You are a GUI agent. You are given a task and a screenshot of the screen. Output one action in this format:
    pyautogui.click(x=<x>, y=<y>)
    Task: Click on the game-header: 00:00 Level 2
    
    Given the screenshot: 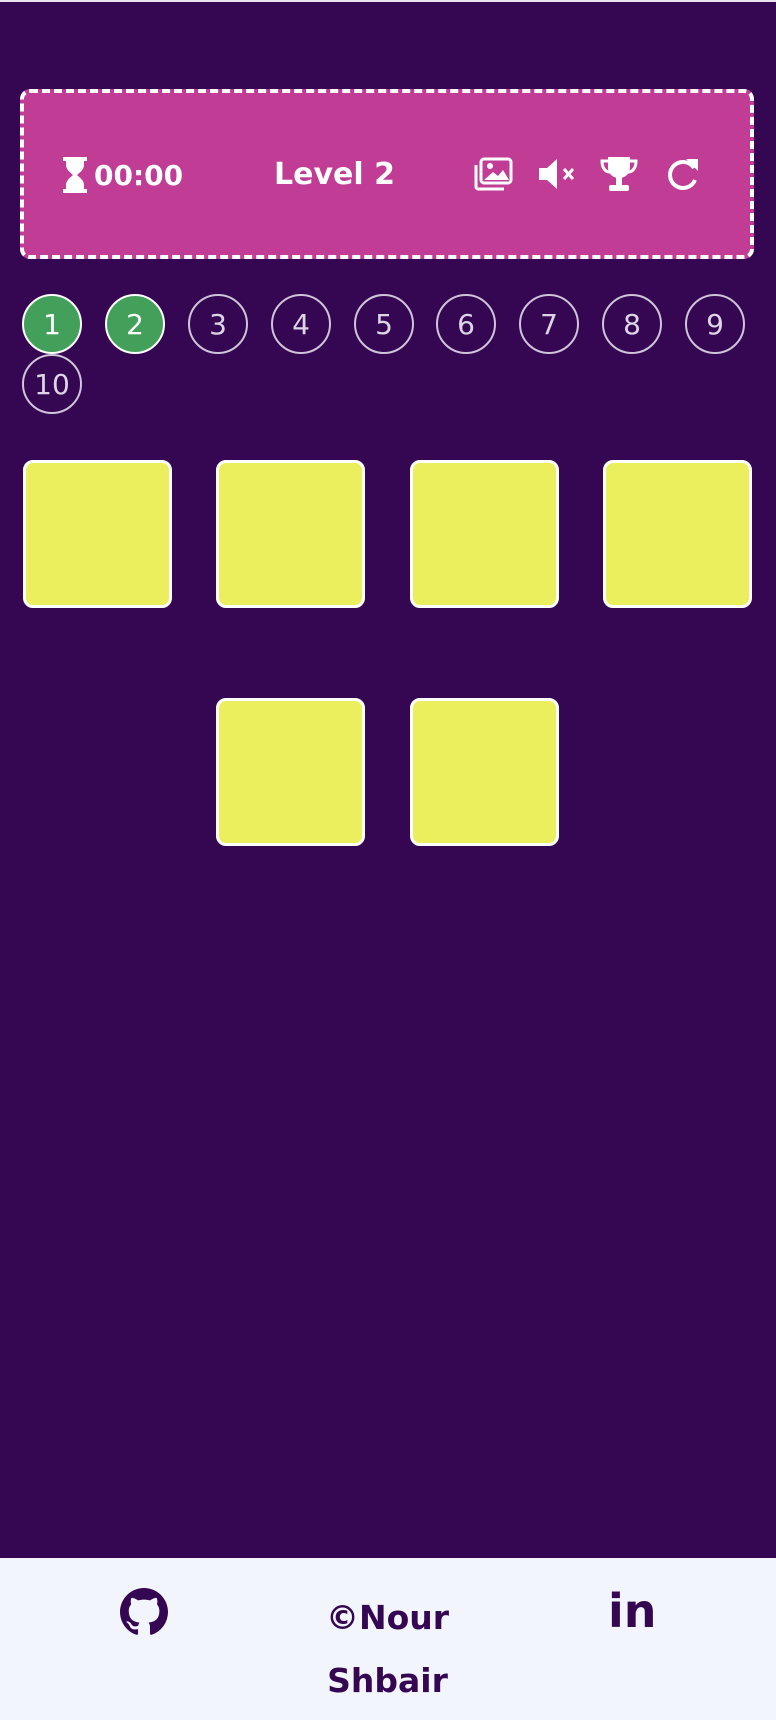 What is the action you would take?
    pyautogui.click(x=387, y=174)
    